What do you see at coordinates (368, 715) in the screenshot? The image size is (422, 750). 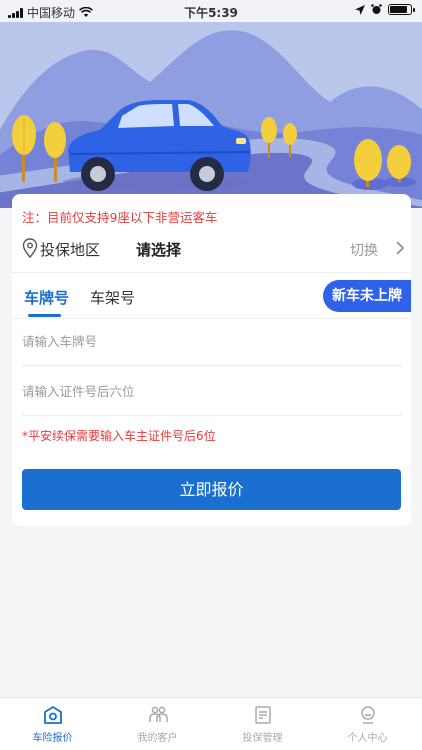 I see `profile-icon` at bounding box center [368, 715].